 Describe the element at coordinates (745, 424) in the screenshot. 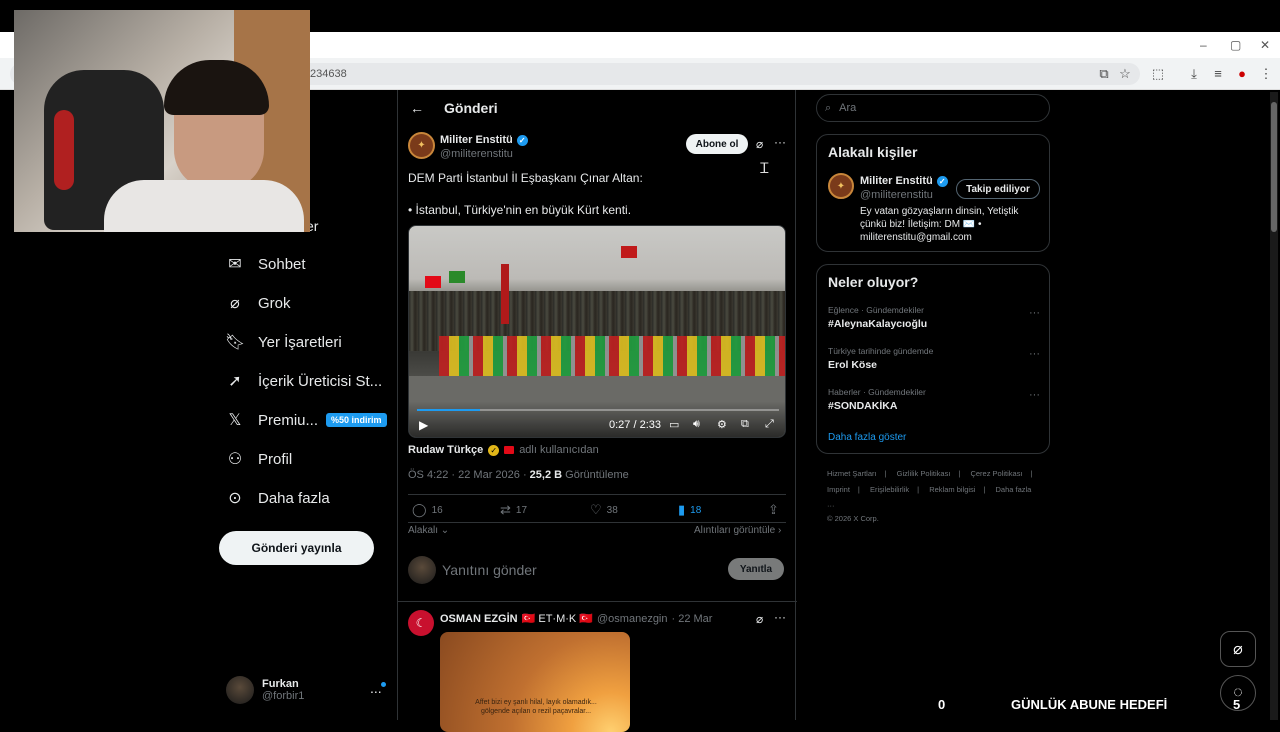

I see `pip-icon: ⧉` at that location.